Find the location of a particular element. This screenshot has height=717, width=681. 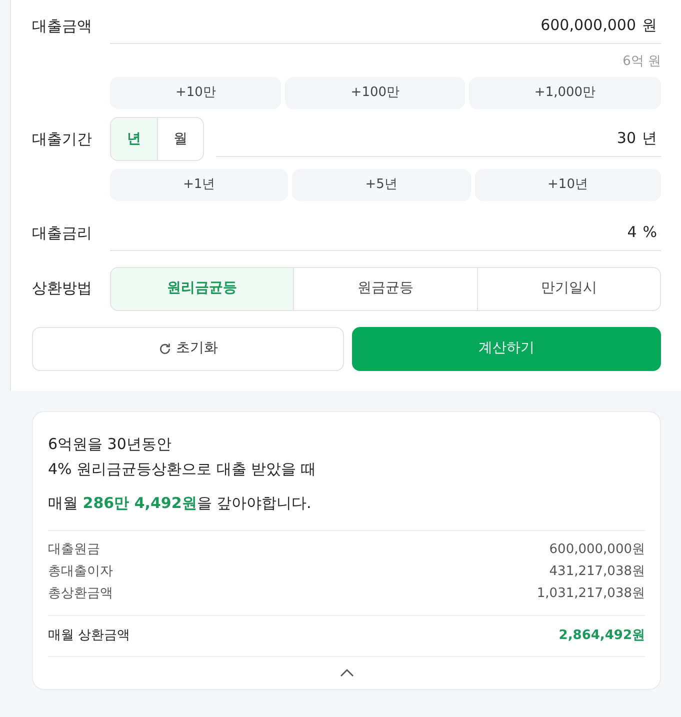

field-label: 대출기간 is located at coordinates (62, 139).